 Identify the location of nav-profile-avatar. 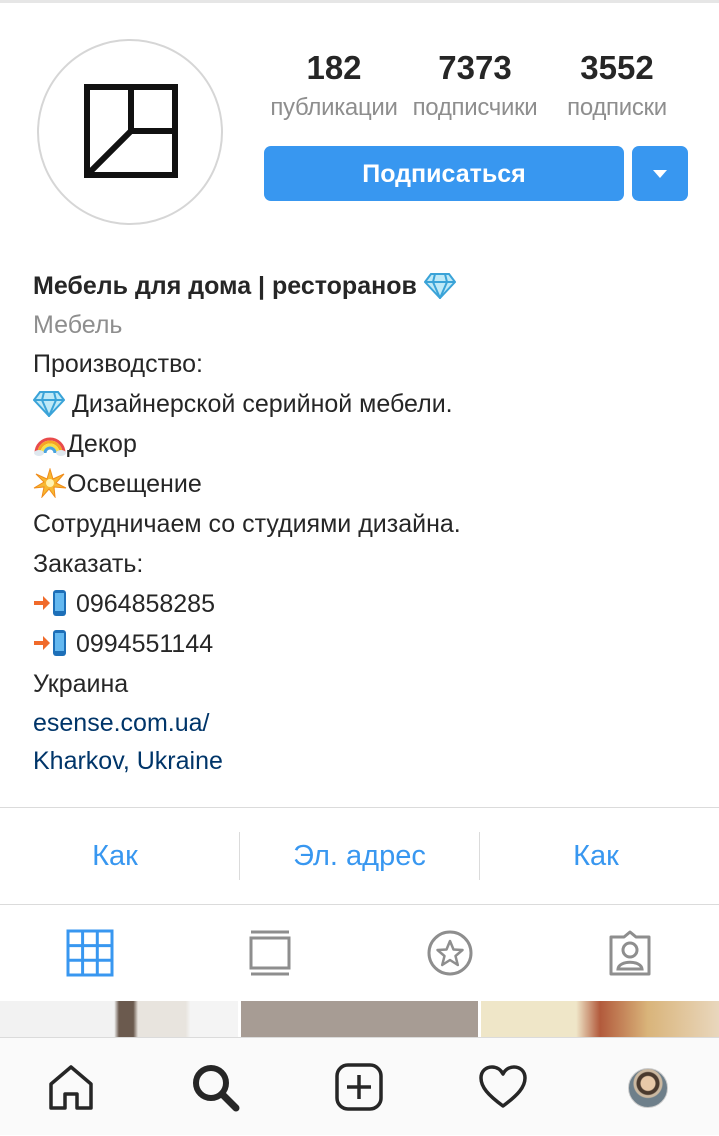
(648, 1088).